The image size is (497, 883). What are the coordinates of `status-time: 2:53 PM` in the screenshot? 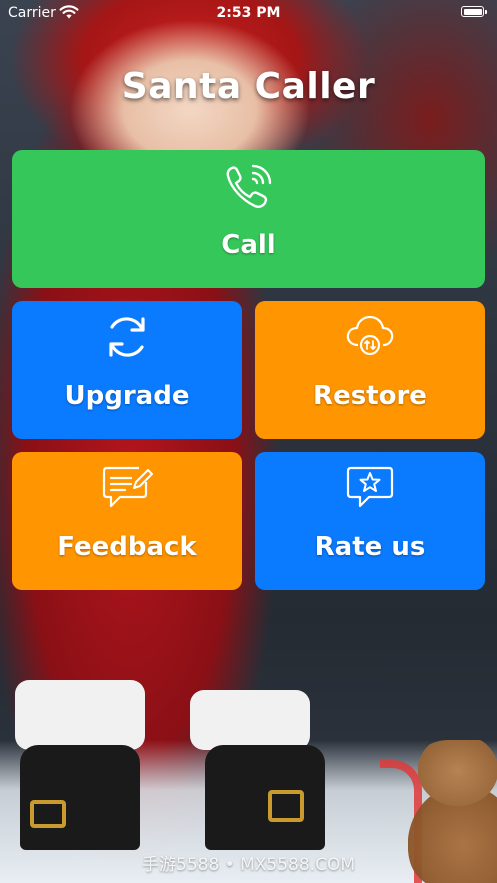 It's located at (248, 13).